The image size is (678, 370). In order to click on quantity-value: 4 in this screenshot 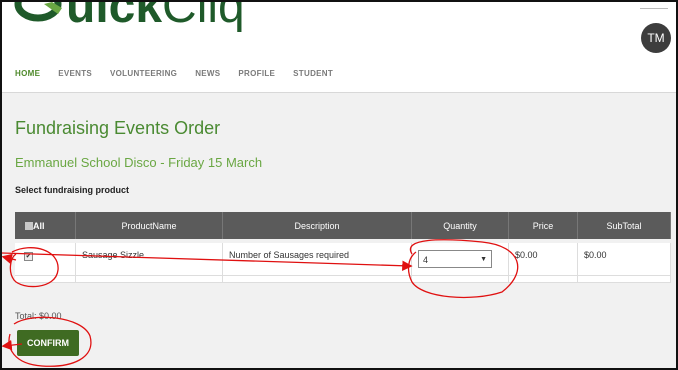, I will do `click(426, 260)`.